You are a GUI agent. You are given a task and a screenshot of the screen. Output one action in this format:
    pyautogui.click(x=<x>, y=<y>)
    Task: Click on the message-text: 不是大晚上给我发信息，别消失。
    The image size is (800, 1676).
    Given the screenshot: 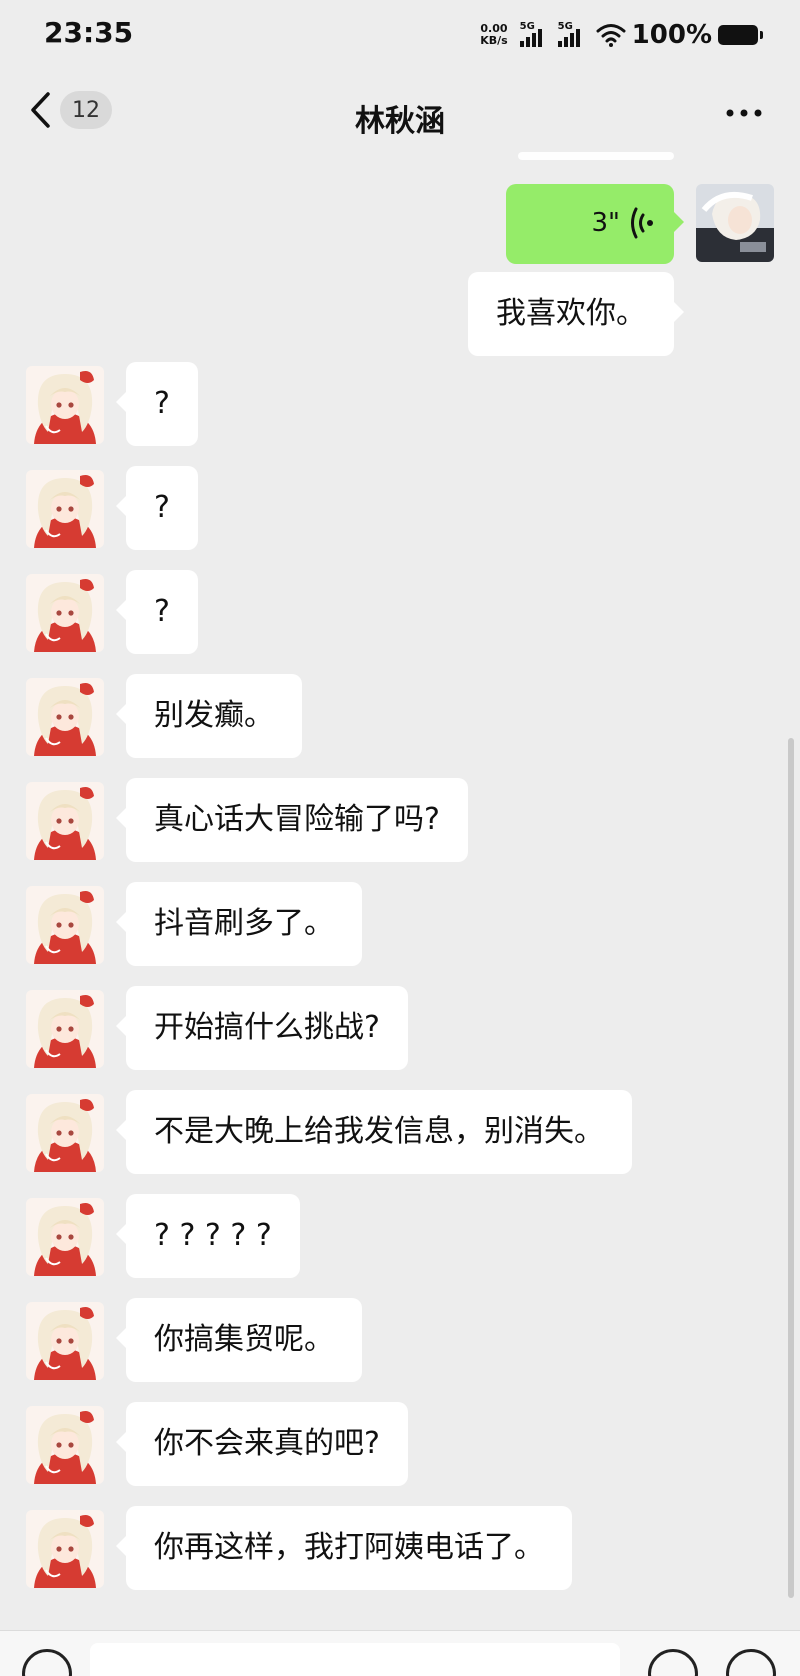 What is the action you would take?
    pyautogui.click(x=379, y=1131)
    